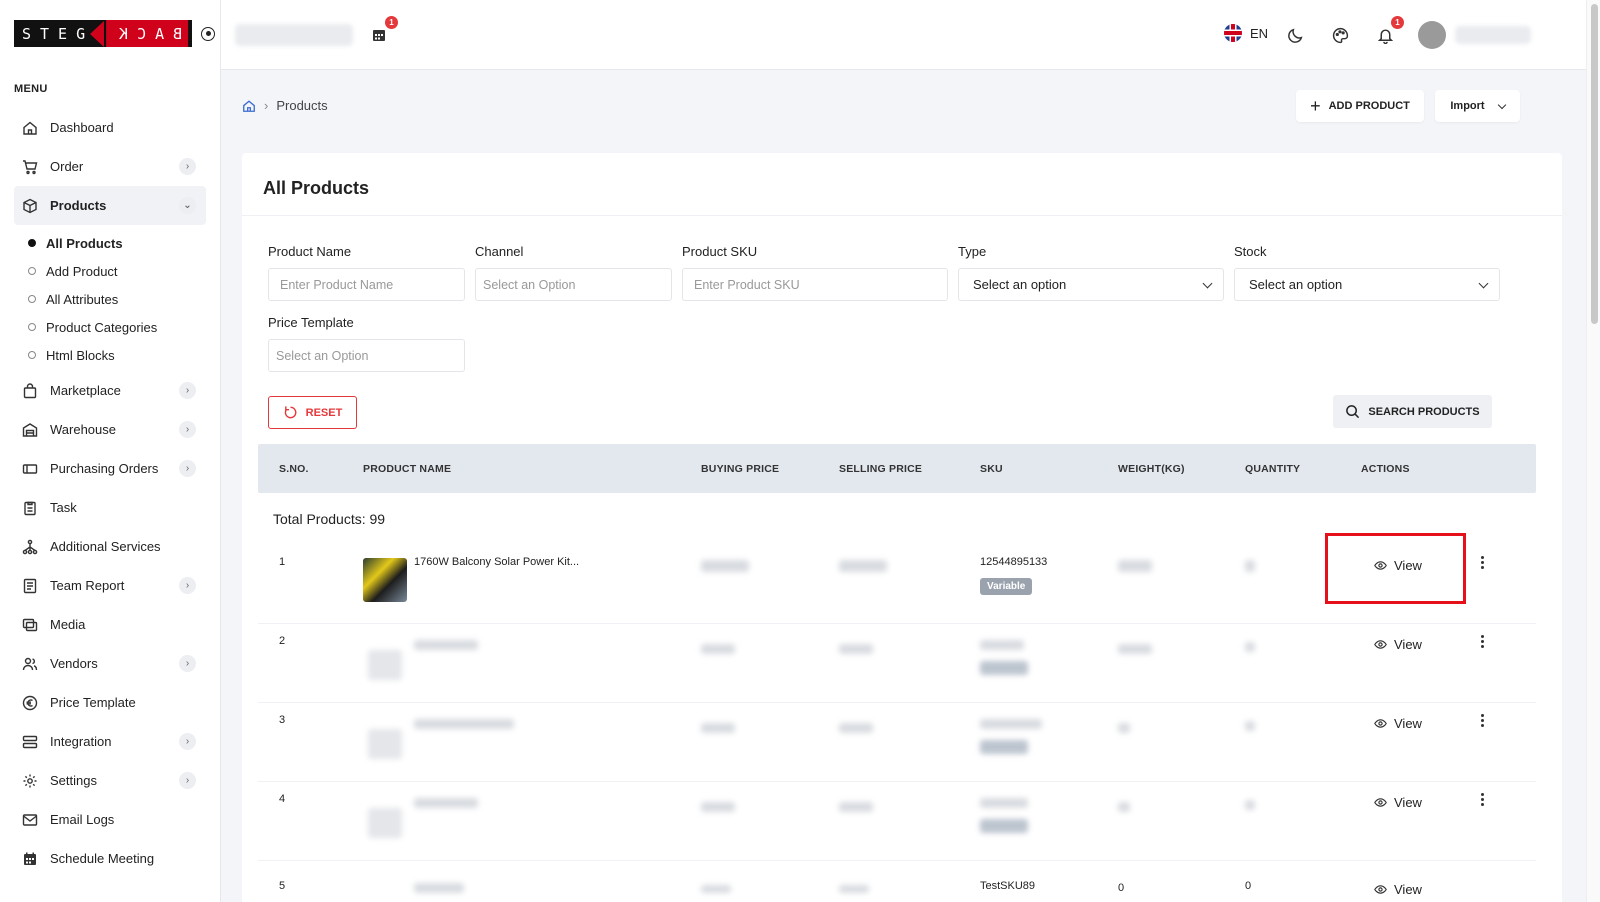  Describe the element at coordinates (102, 327) in the screenshot. I see `submenu-item-label: Product Categories` at that location.